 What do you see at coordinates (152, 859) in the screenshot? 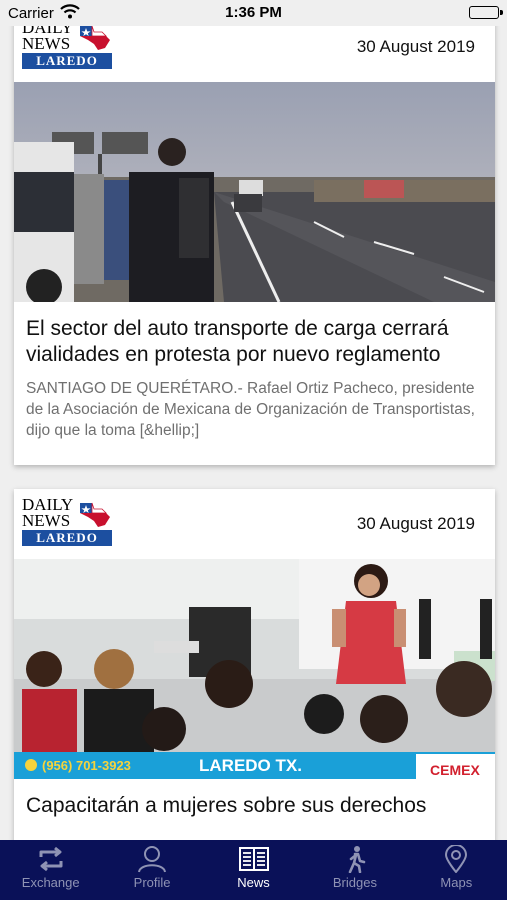
I see `profile-icon` at bounding box center [152, 859].